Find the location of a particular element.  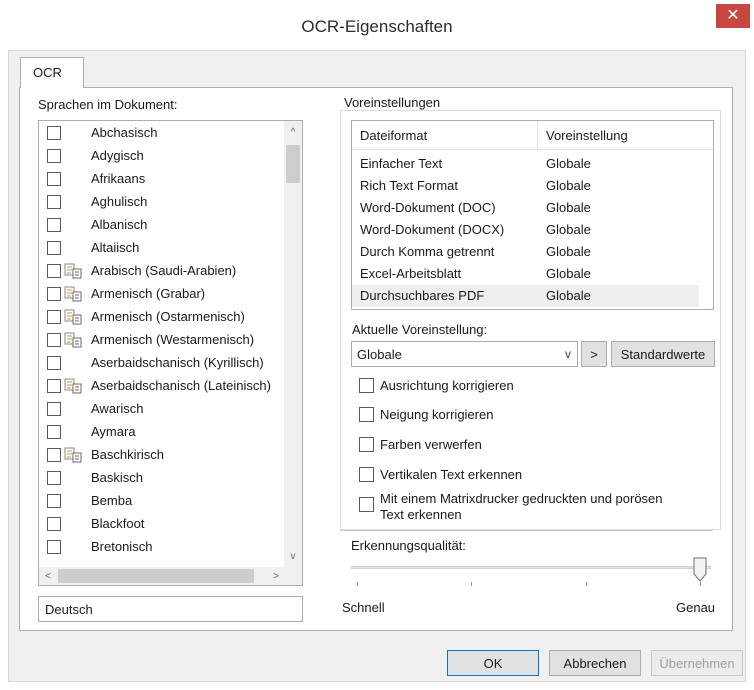

table-row: Word-Dokument (DOC) Globale is located at coordinates (525, 208).